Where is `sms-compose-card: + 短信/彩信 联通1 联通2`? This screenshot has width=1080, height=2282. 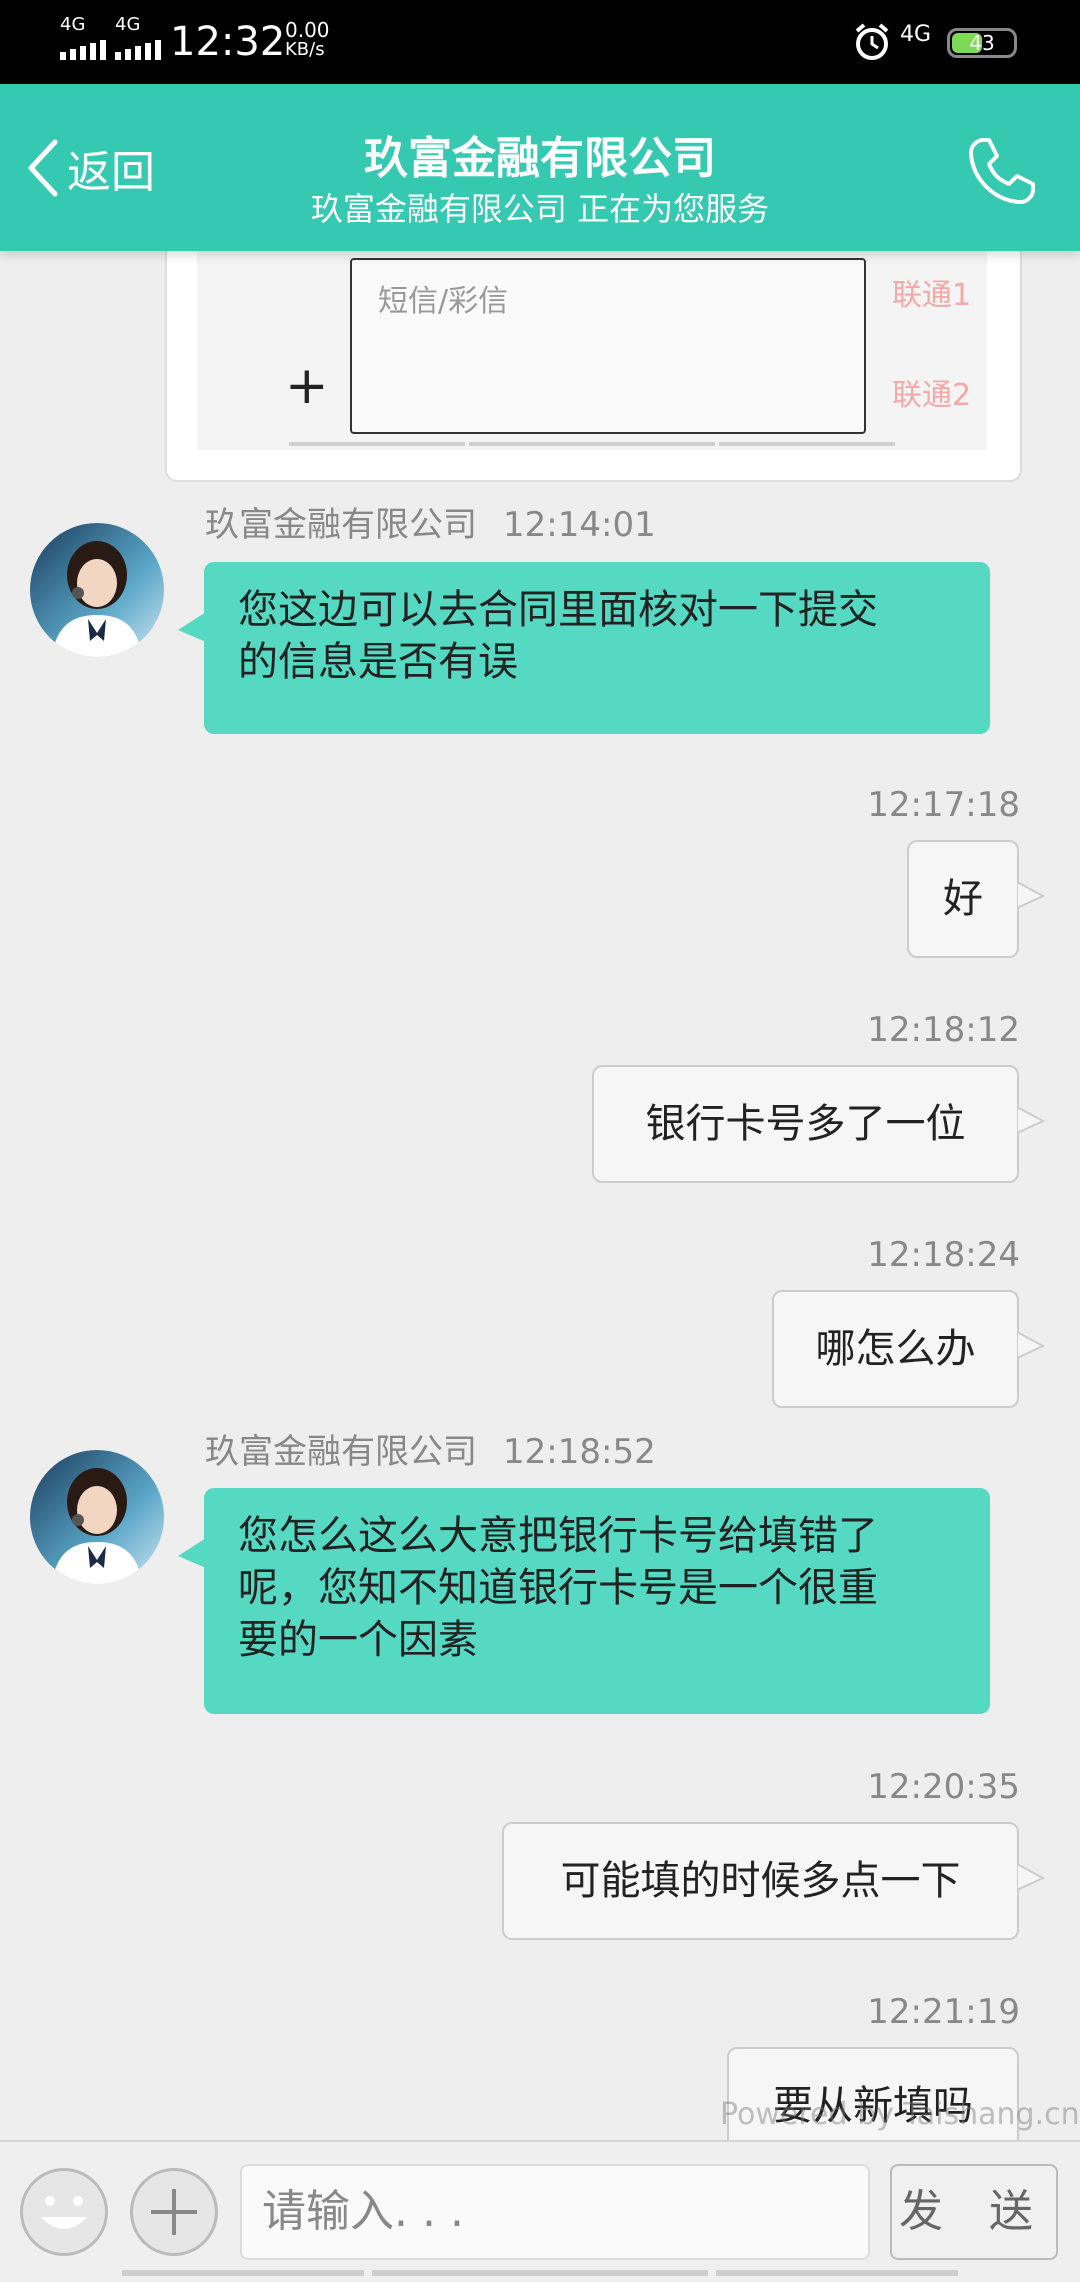
sms-compose-card: + 短信/彩信 联通1 联通2 is located at coordinates (593, 361).